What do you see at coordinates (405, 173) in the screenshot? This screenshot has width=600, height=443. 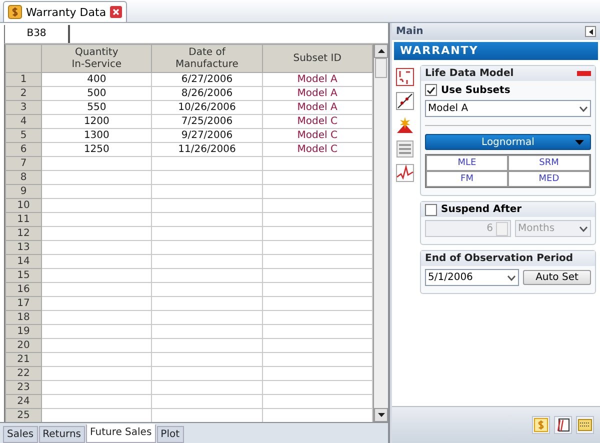 I see `chart-icon` at bounding box center [405, 173].